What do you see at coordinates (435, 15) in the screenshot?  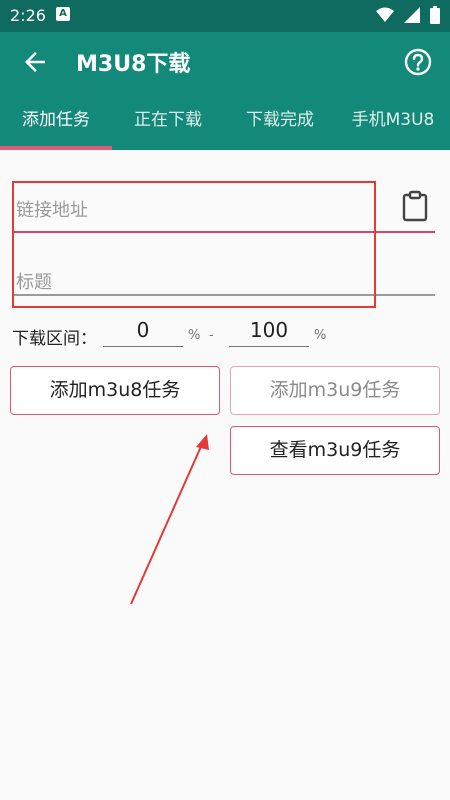 I see `battery-icon` at bounding box center [435, 15].